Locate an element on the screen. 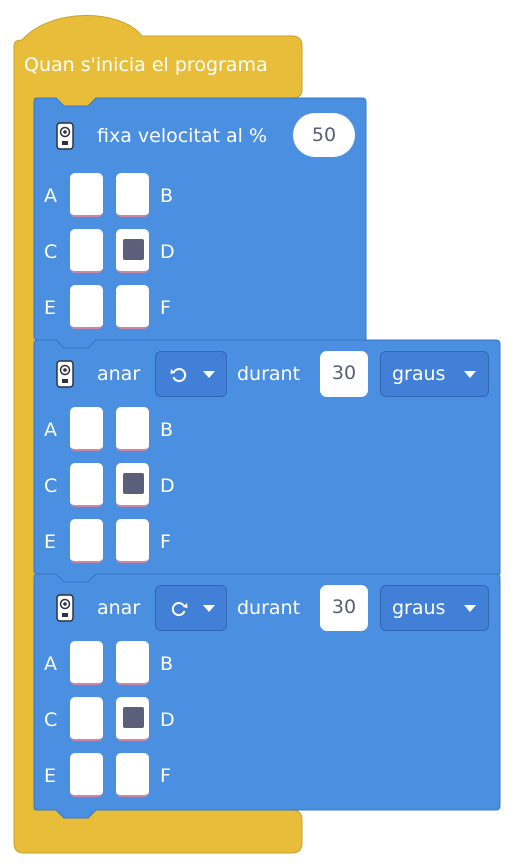 This screenshot has height=868, width=514. set-speed-label: fixa velocitat al % is located at coordinates (182, 136).